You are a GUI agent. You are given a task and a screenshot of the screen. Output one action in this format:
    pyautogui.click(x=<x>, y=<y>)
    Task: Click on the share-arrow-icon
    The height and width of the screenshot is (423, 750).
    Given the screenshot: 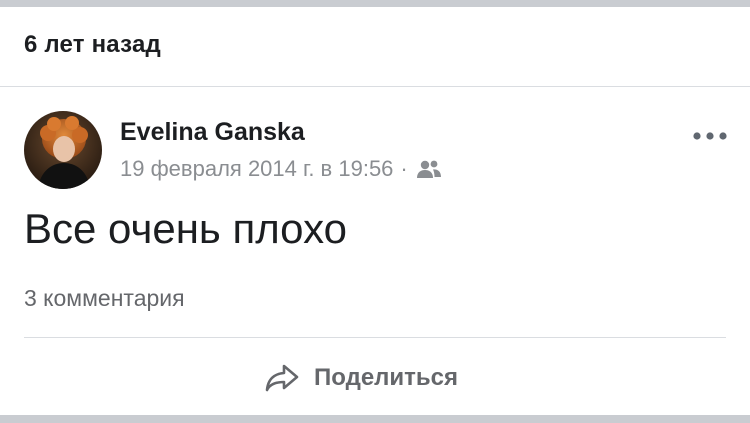 What is the action you would take?
    pyautogui.click(x=282, y=378)
    